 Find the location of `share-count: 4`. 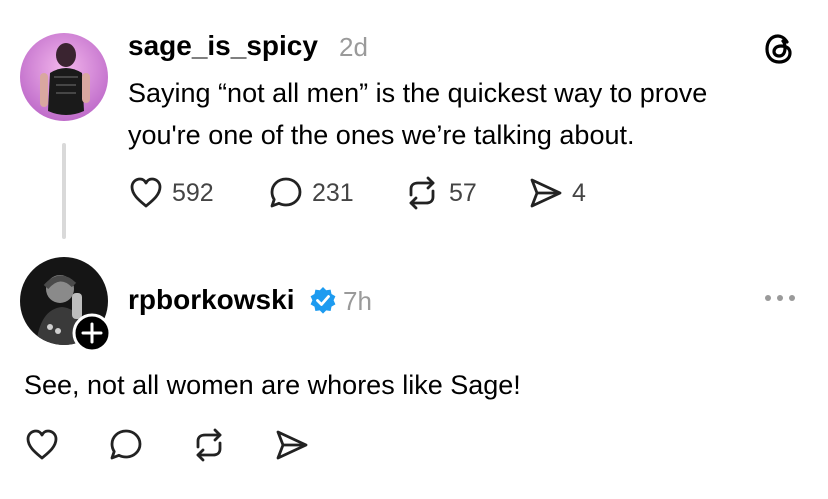

share-count: 4 is located at coordinates (579, 192).